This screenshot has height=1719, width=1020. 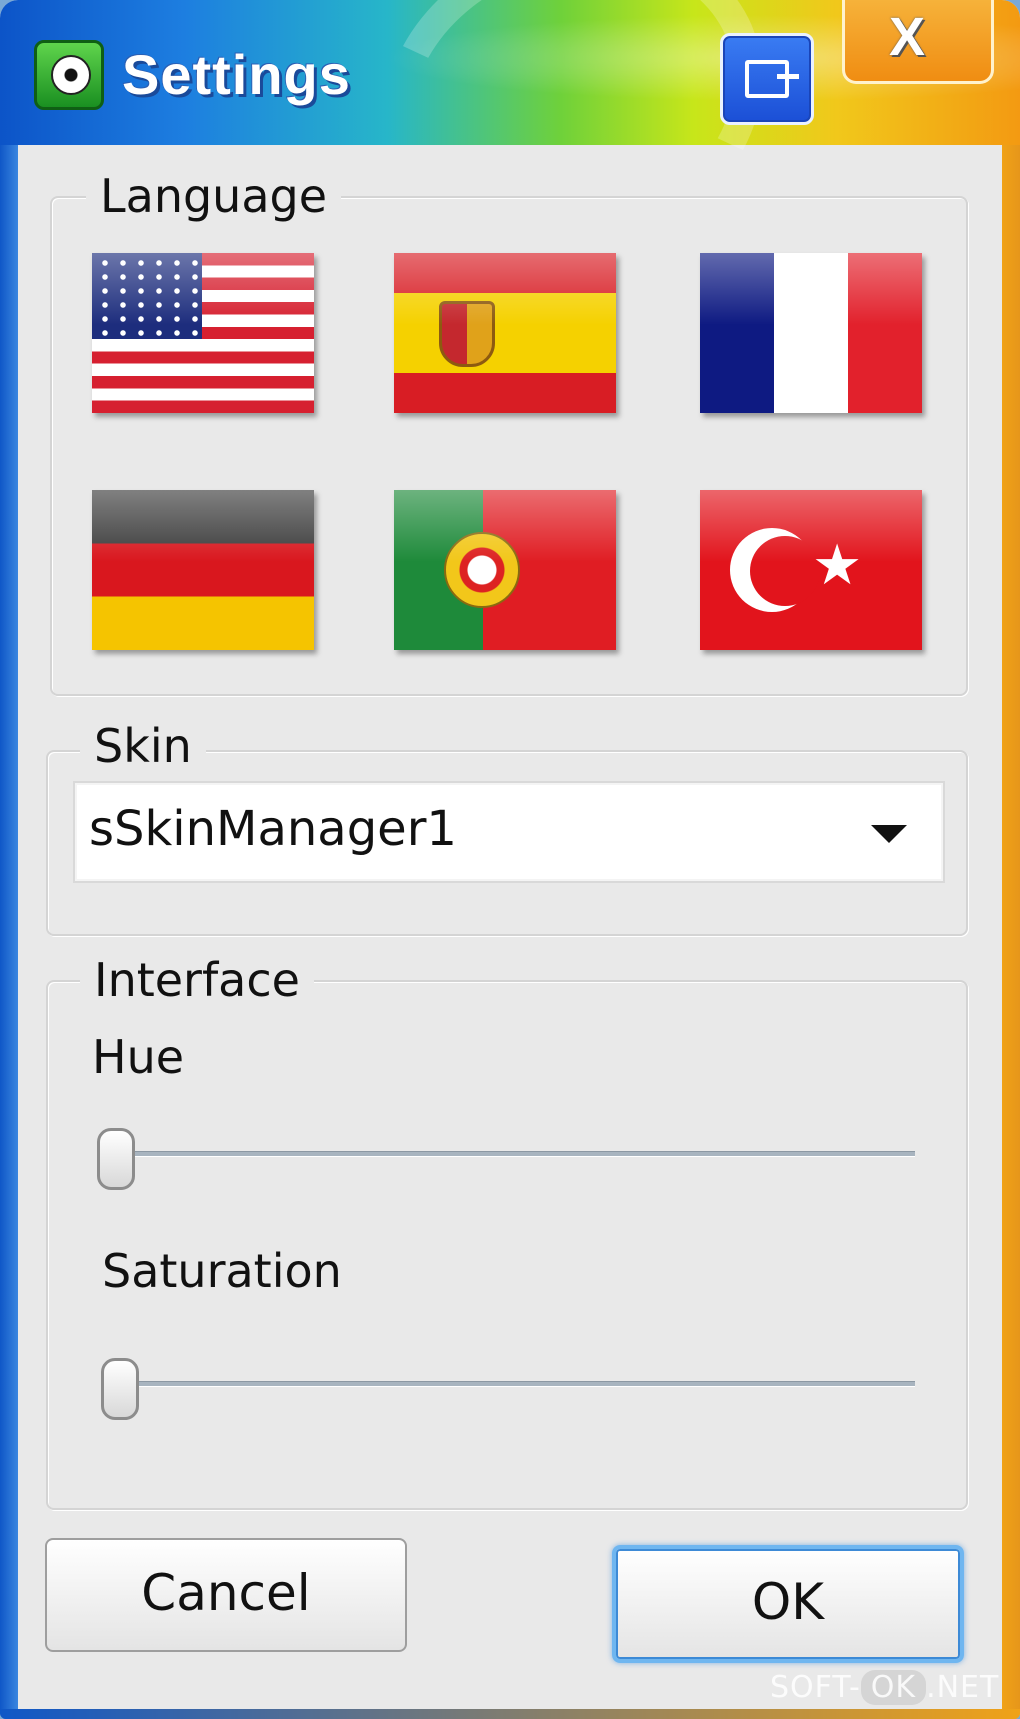 What do you see at coordinates (273, 829) in the screenshot?
I see `skin-select-value: sSkinManager1` at bounding box center [273, 829].